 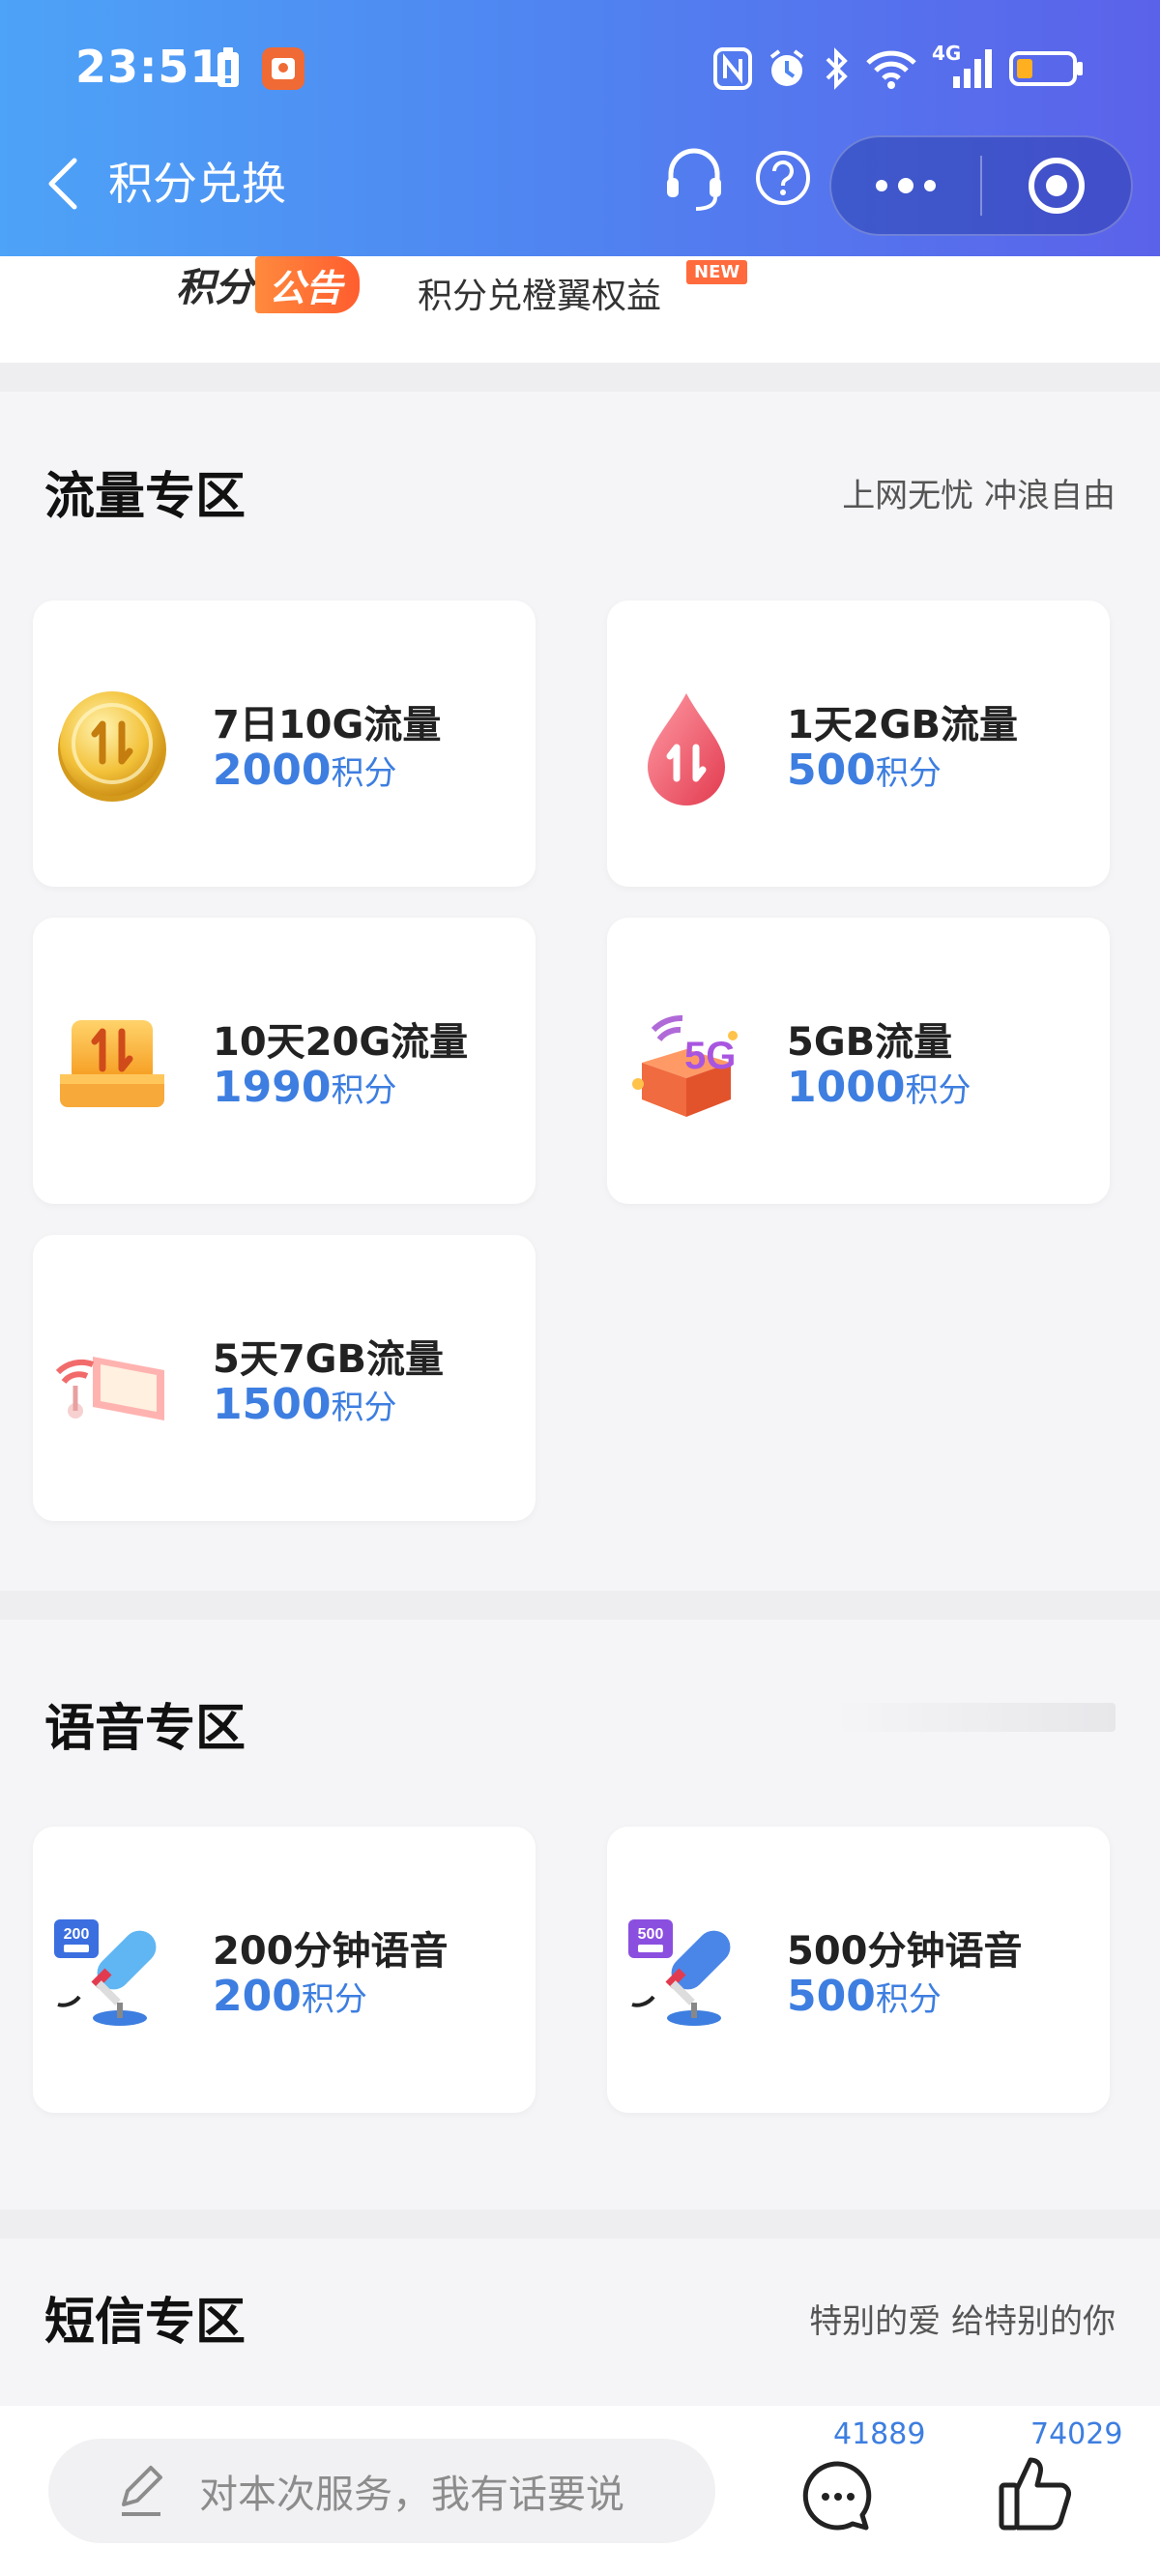 I want to click on announcement-text: 积分兑橙翼权益, so click(x=539, y=293).